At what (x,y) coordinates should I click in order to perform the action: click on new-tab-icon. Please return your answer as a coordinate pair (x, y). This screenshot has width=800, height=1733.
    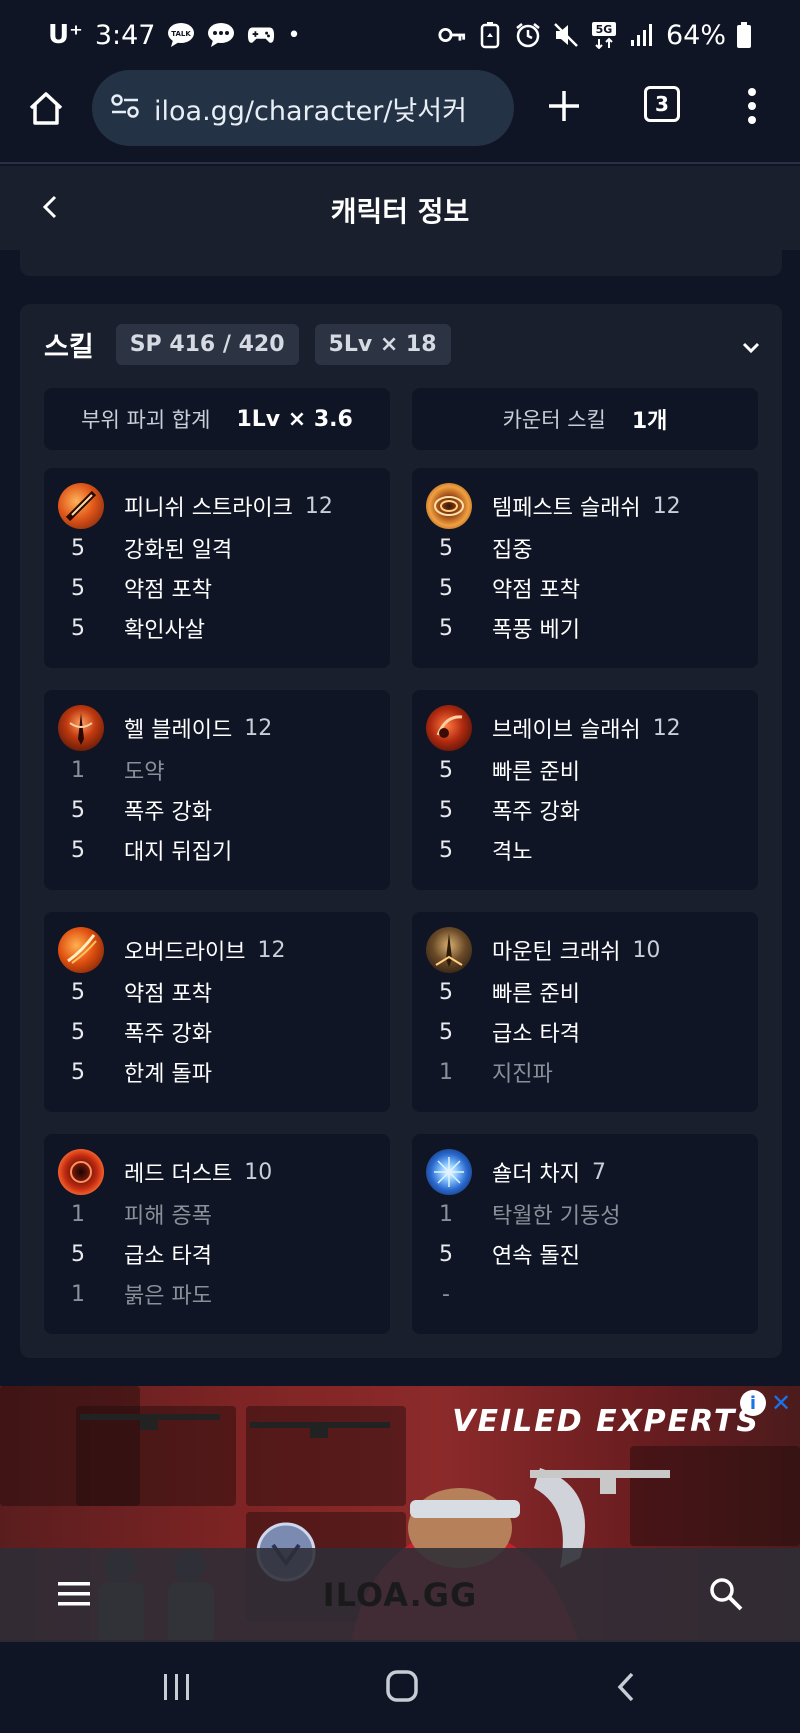
    Looking at the image, I should click on (564, 106).